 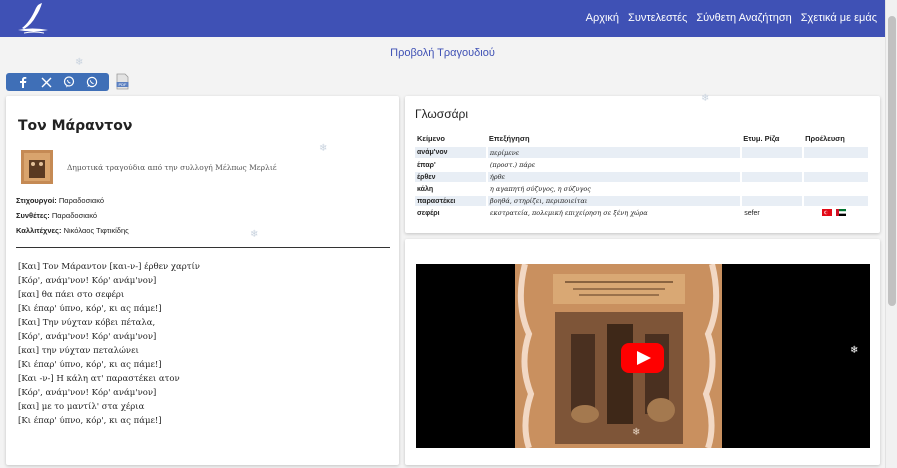 I want to click on nav-contributors-link: Συντελεστές, so click(x=657, y=18).